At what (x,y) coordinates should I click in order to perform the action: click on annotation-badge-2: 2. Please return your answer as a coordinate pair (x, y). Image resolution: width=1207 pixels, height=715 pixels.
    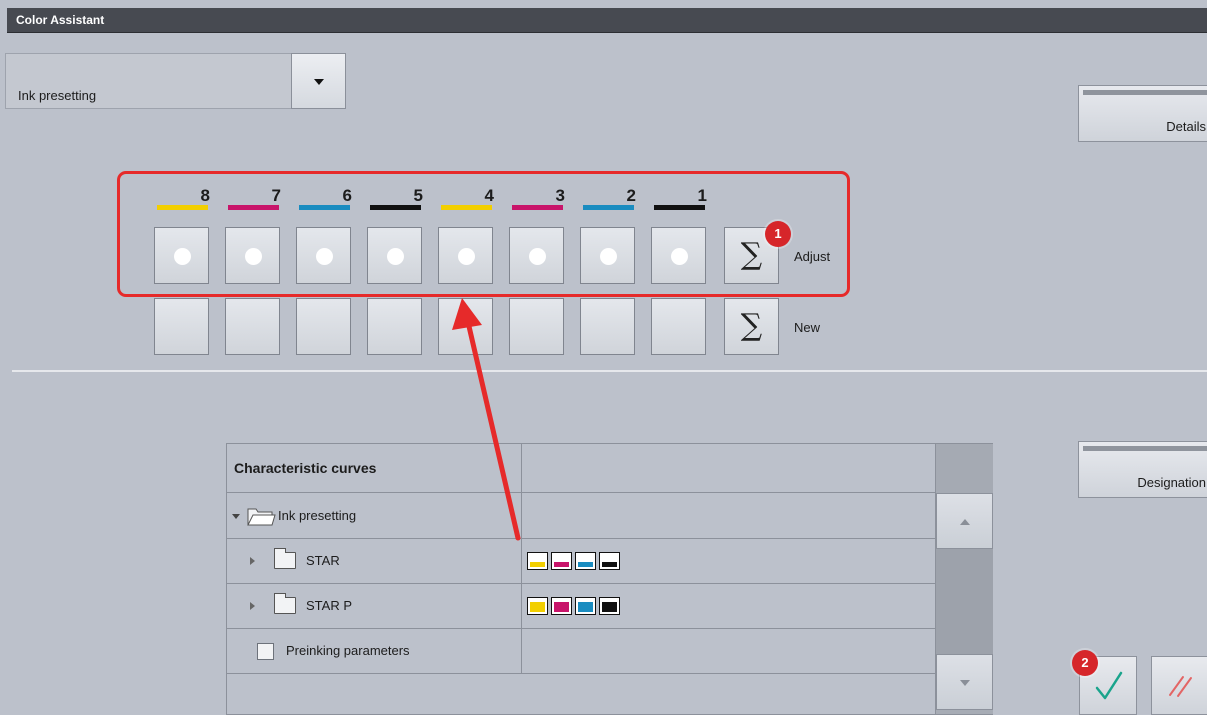
    Looking at the image, I should click on (1085, 663).